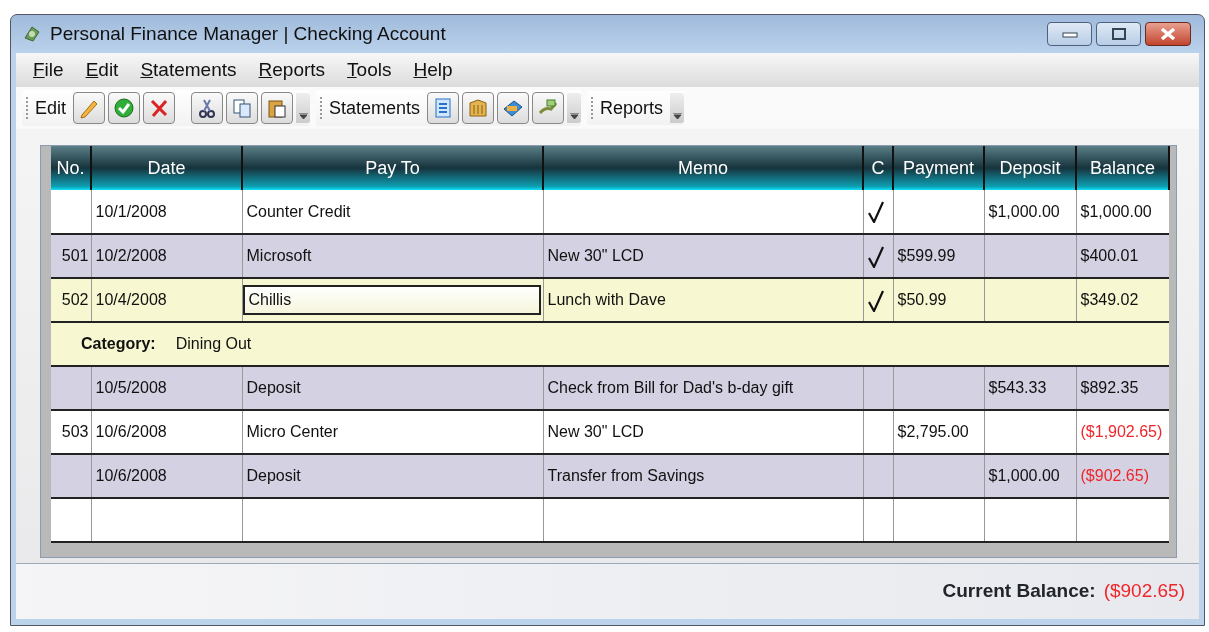 This screenshot has height=632, width=1209. I want to click on table-cell: $2,795.00, so click(933, 431).